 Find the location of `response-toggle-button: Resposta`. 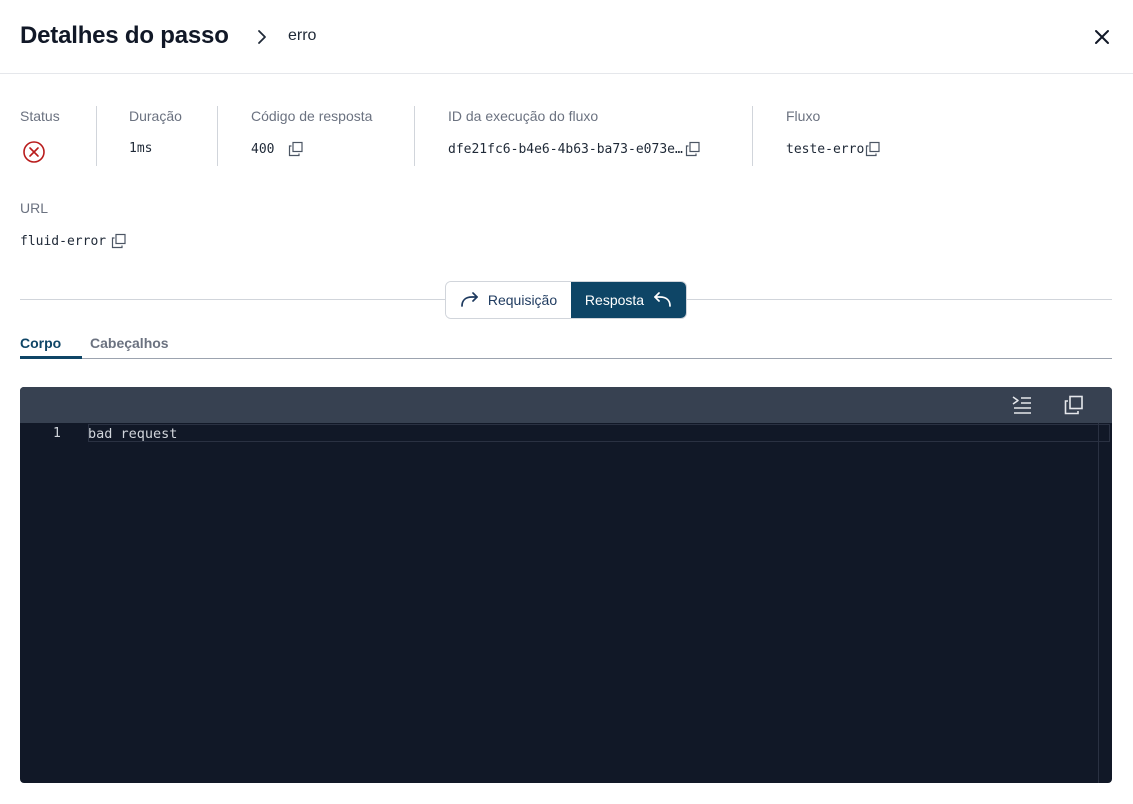

response-toggle-button: Resposta is located at coordinates (628, 300).